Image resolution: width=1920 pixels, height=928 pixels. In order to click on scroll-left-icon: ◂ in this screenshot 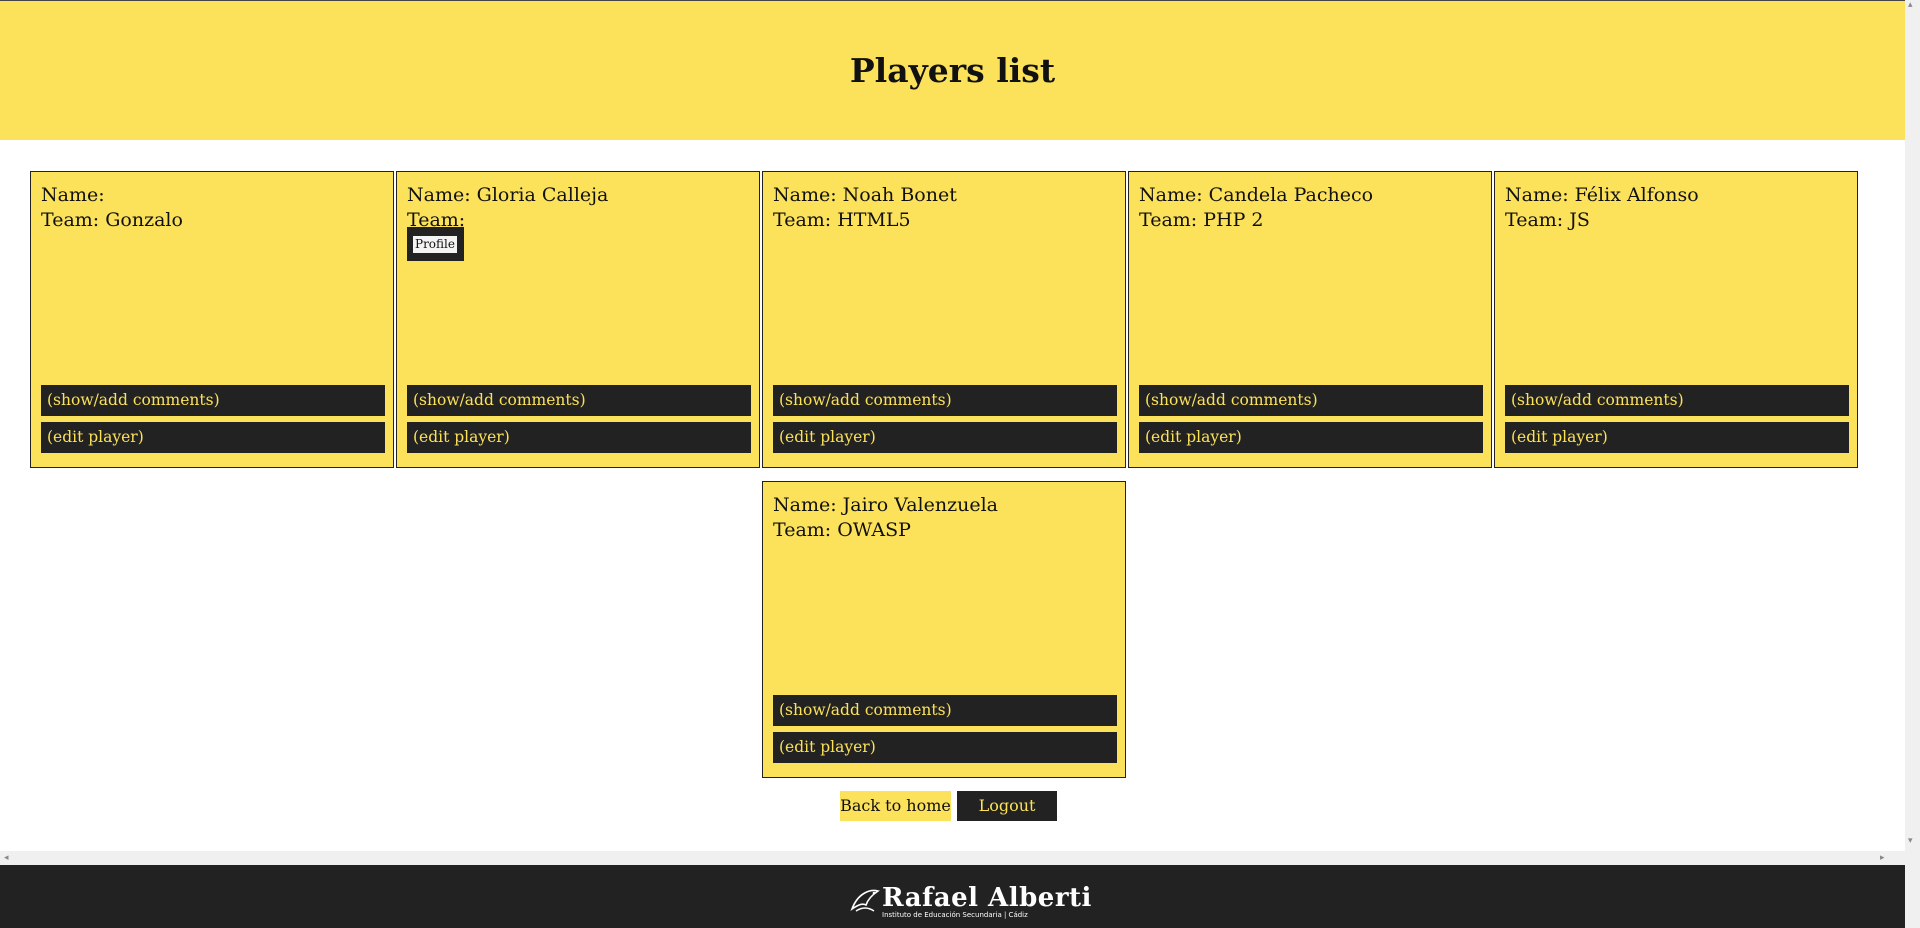, I will do `click(6, 858)`.